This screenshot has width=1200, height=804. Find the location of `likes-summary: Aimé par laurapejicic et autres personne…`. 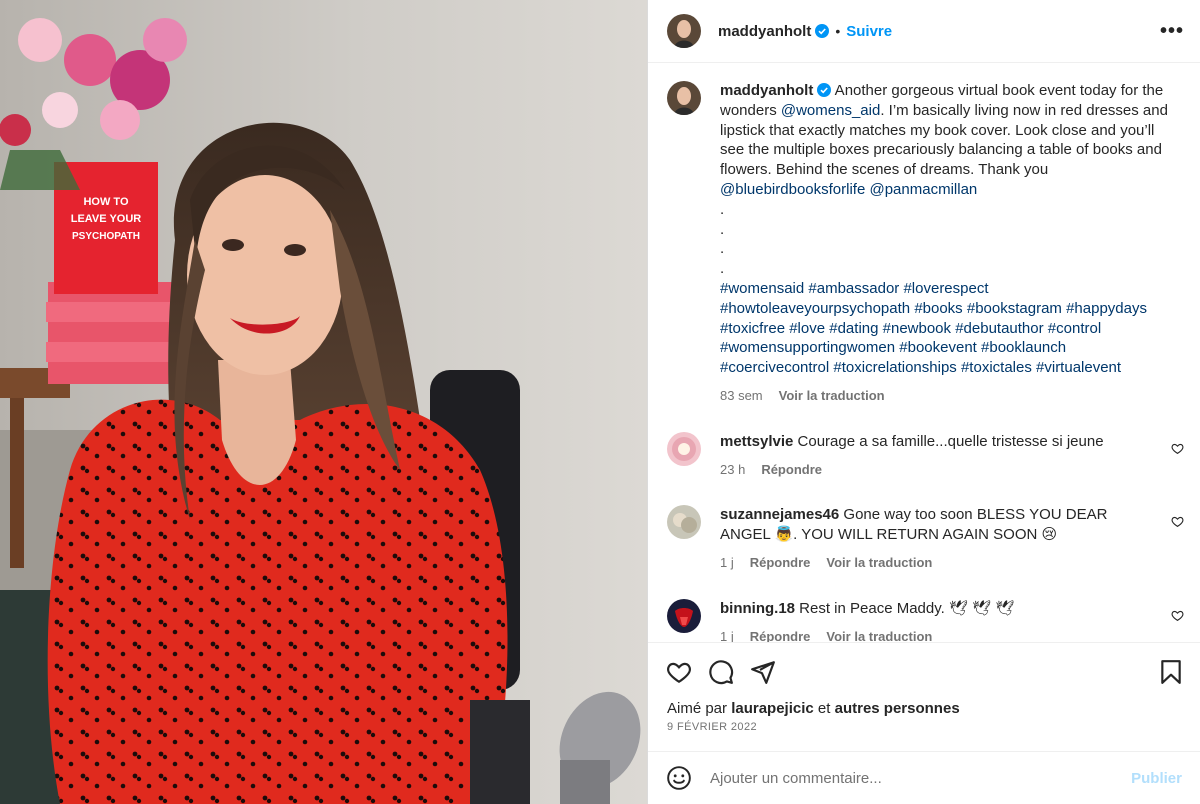

likes-summary: Aimé par laurapejicic et autres personne… is located at coordinates (924, 708).